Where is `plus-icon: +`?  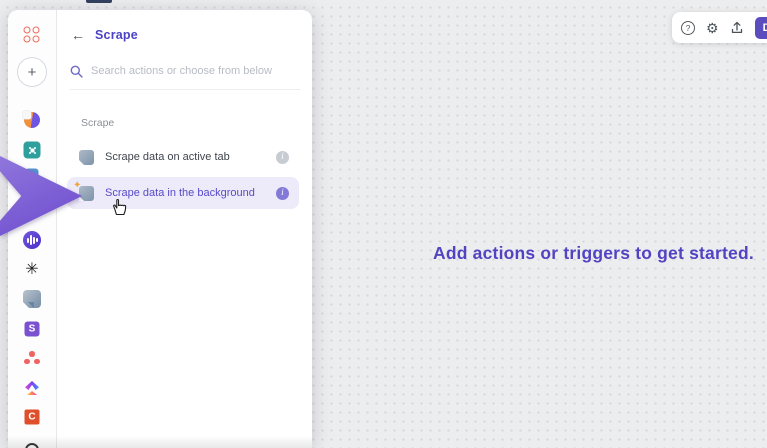 plus-icon: + is located at coordinates (32, 72).